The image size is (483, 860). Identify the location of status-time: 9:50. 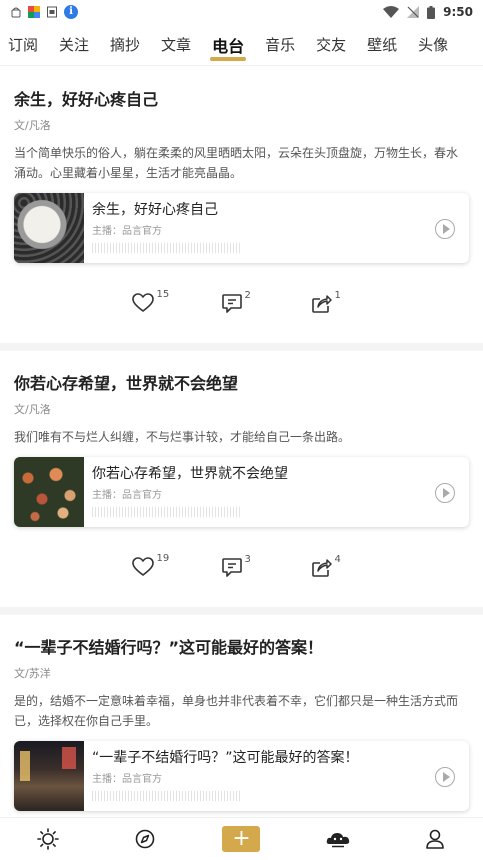
(458, 12).